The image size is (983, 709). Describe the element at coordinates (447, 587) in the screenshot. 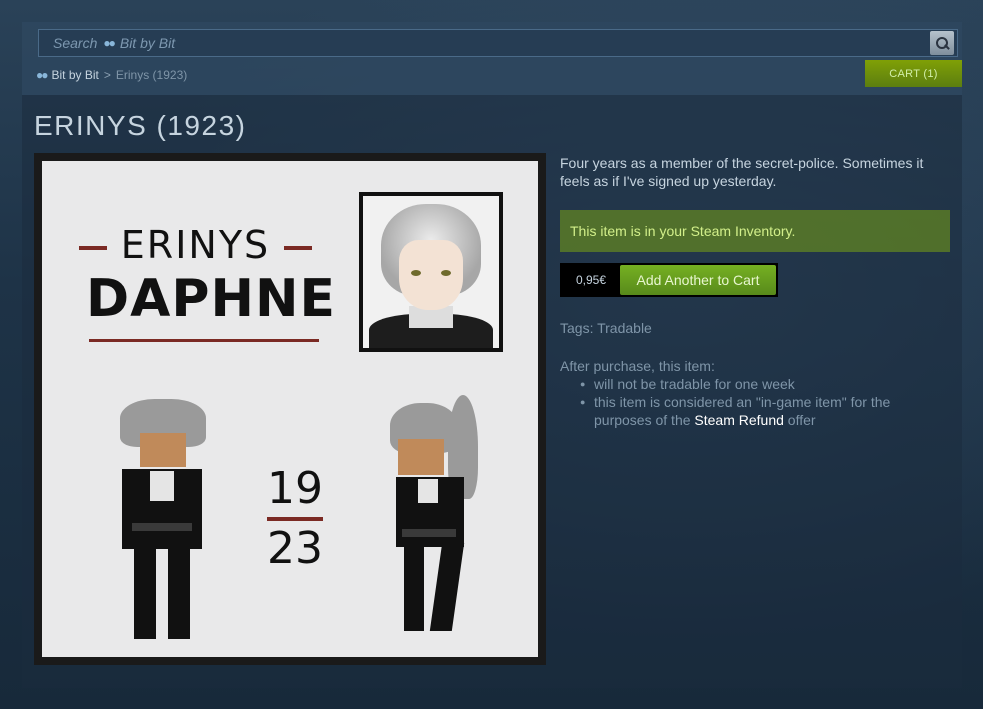

I see `female-sprite-leg-right` at that location.